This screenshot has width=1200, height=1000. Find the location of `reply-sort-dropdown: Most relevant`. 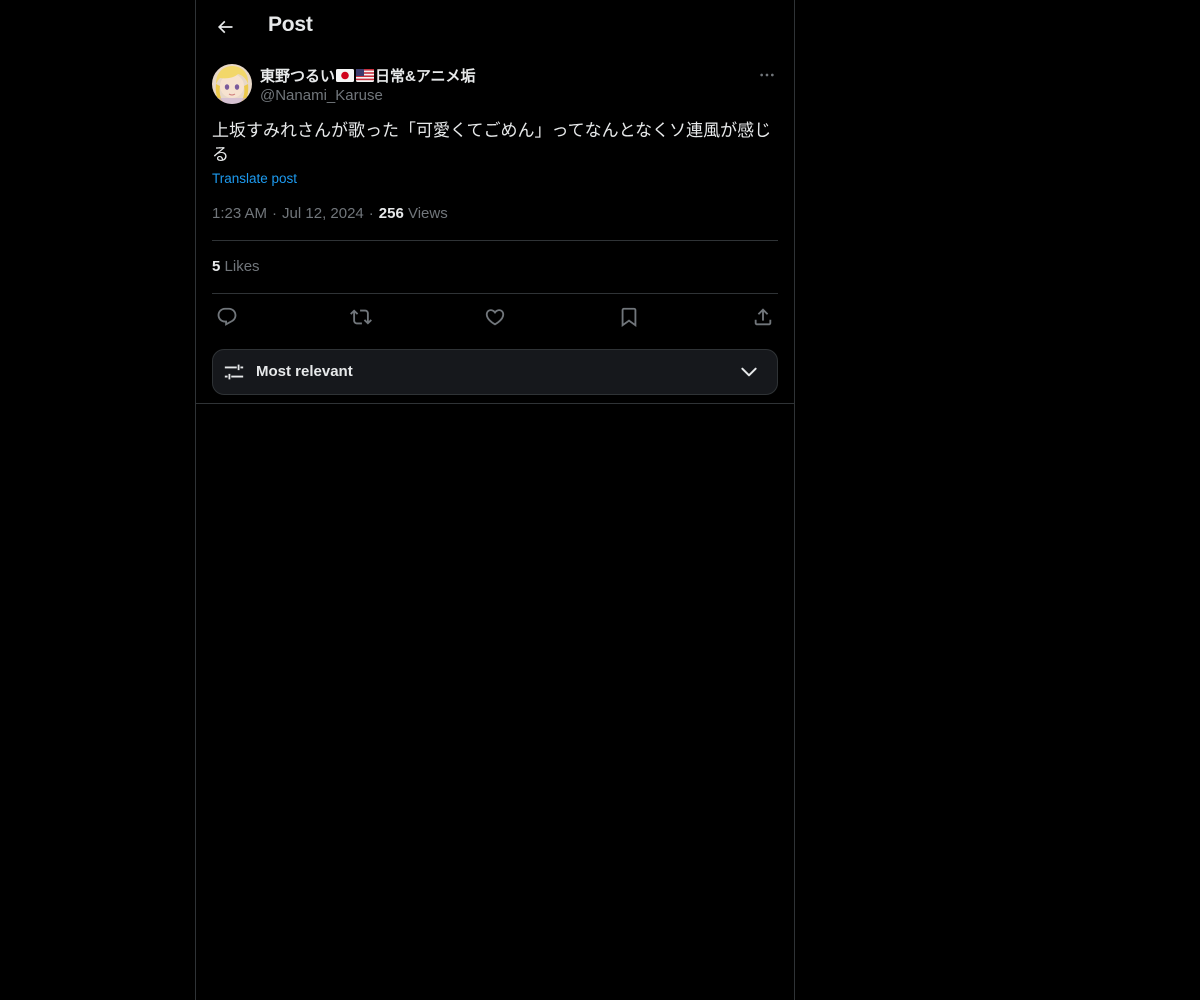

reply-sort-dropdown: Most relevant is located at coordinates (495, 372).